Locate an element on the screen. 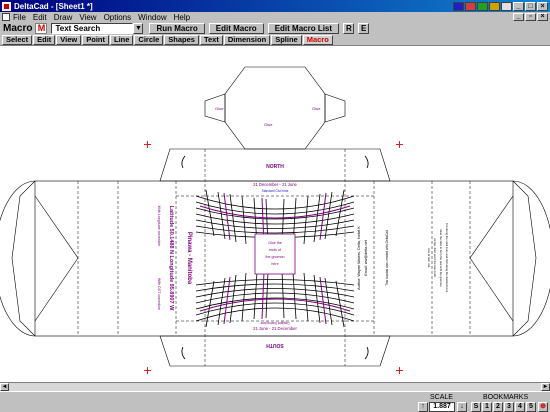  tab-shapes: Shapes is located at coordinates (181, 40).